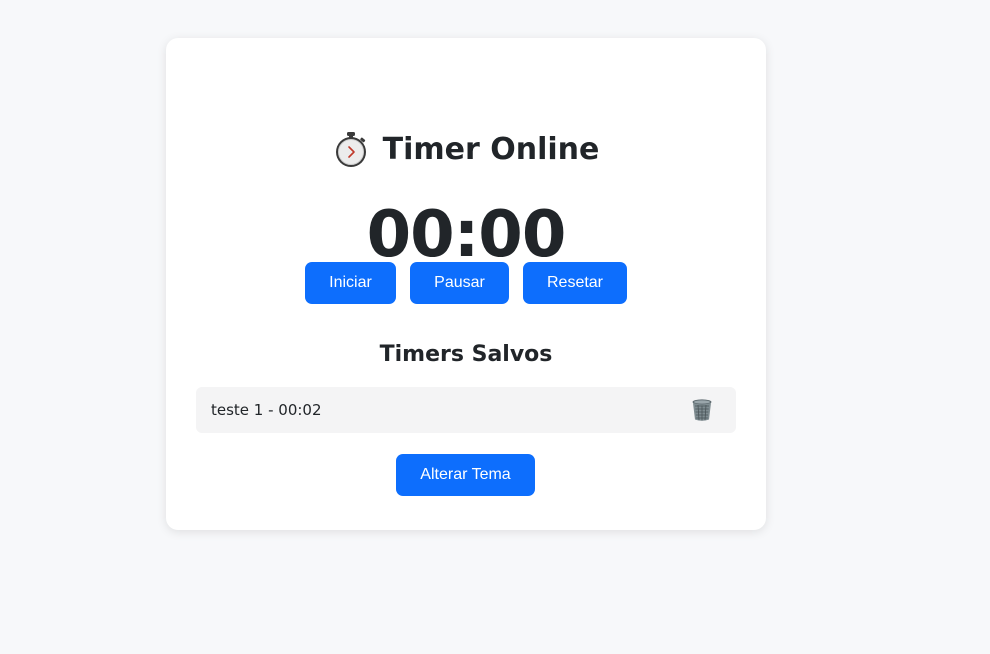  I want to click on saved-timer-label: teste 1 - 00:02, so click(266, 410).